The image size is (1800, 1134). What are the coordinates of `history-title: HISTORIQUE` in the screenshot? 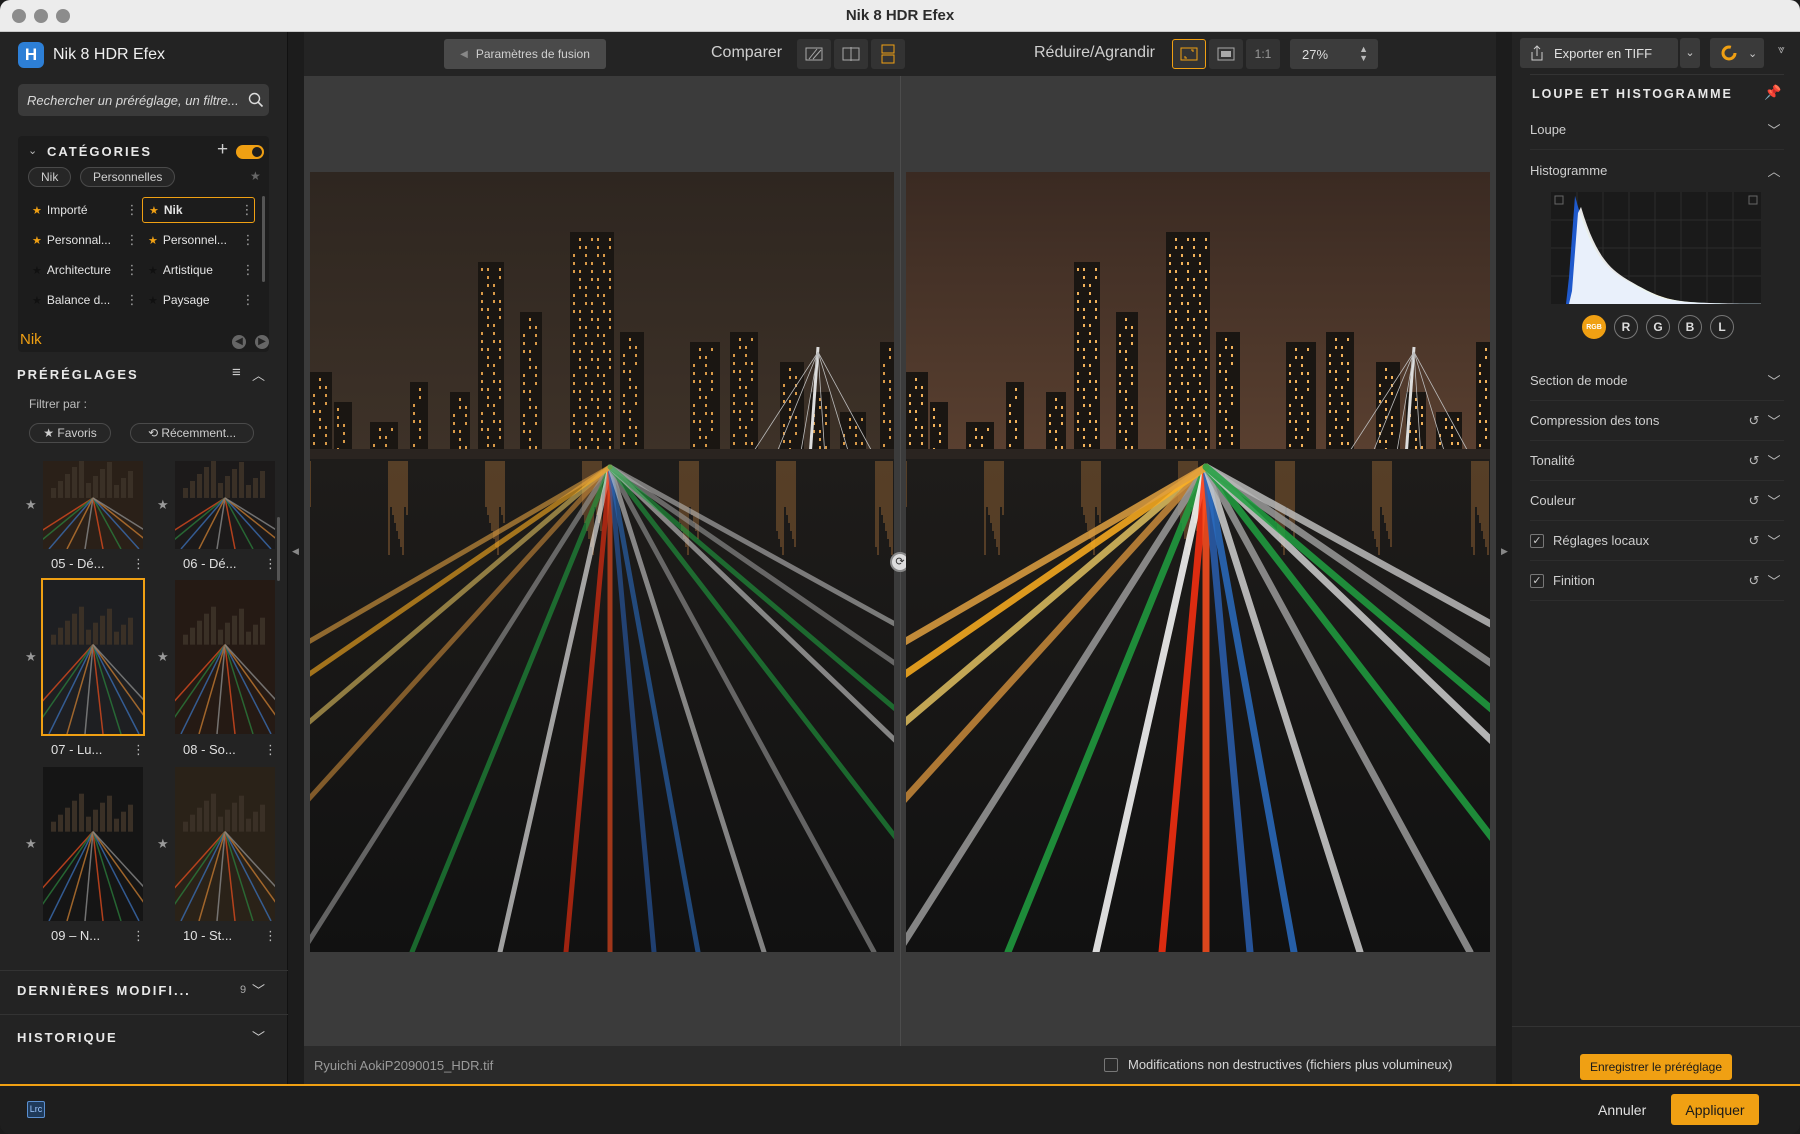 It's located at (67, 1037).